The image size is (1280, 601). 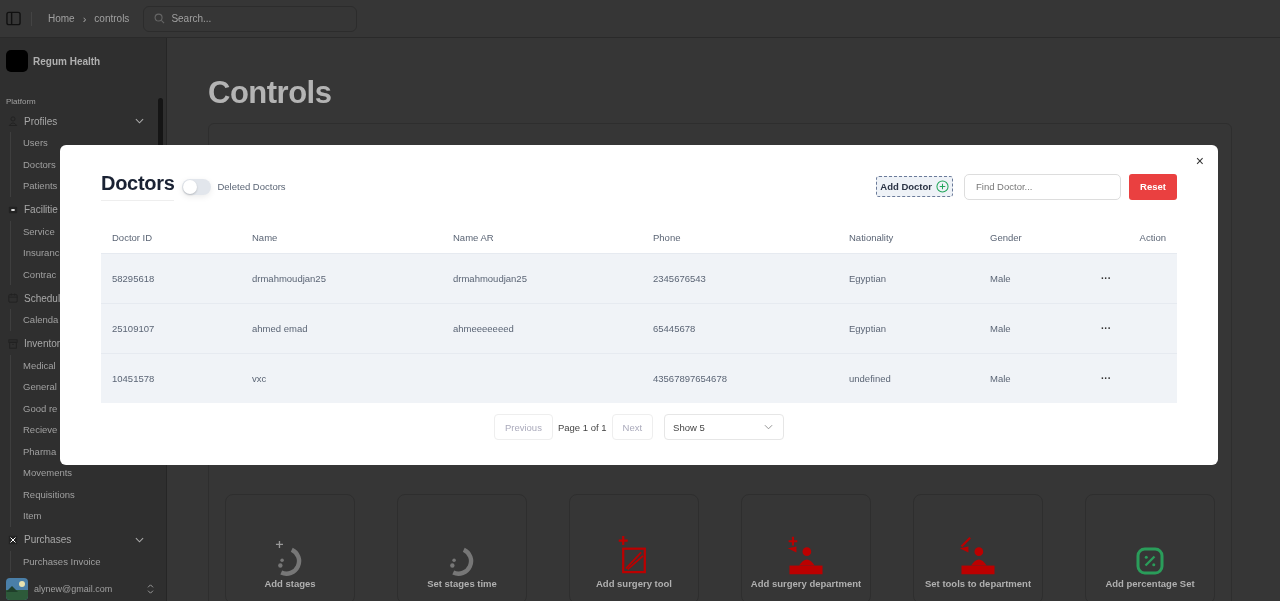 What do you see at coordinates (690, 378) in the screenshot?
I see `table-cell: 43567897654678` at bounding box center [690, 378].